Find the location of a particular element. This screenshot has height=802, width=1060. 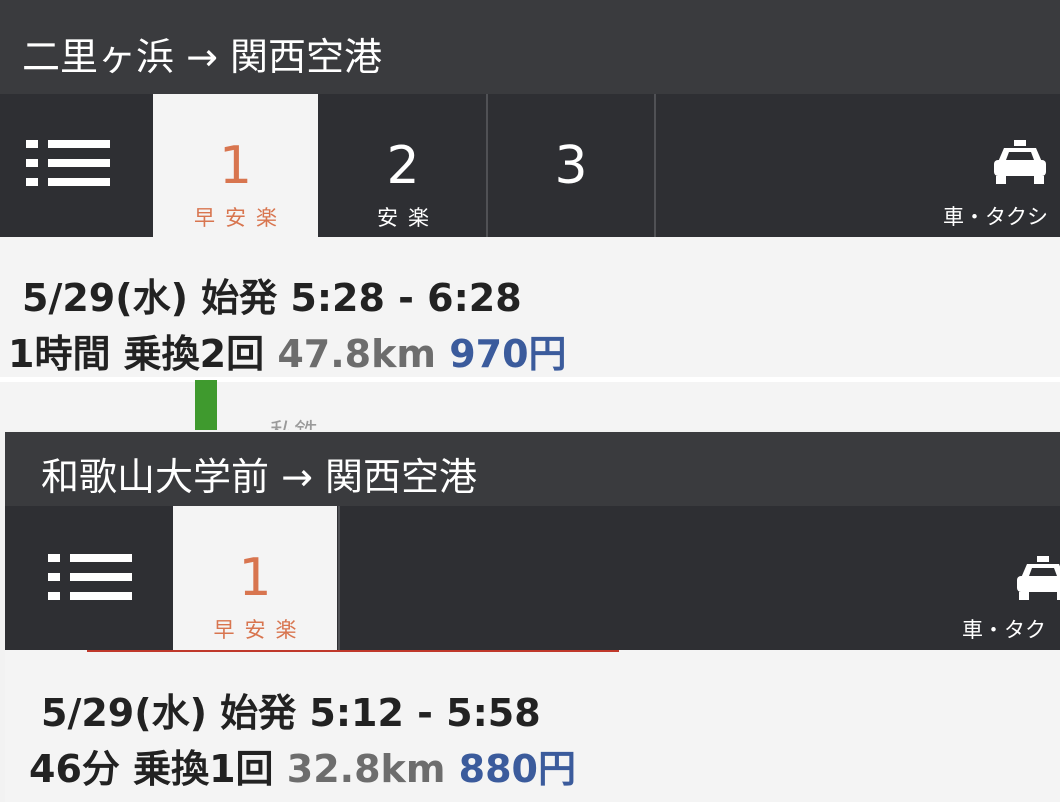

line-name: 私鉄 is located at coordinates (294, 421).